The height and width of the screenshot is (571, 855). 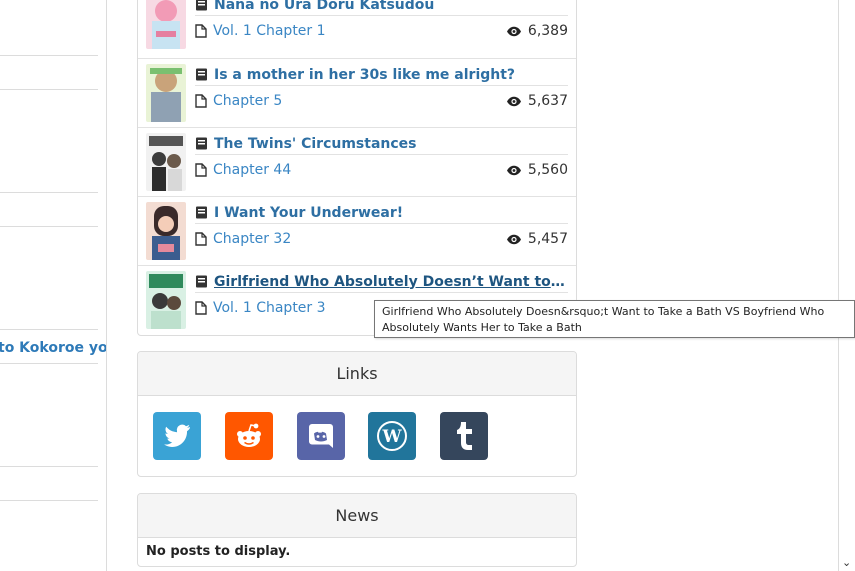 I want to click on links-card: Links W, so click(x=357, y=414).